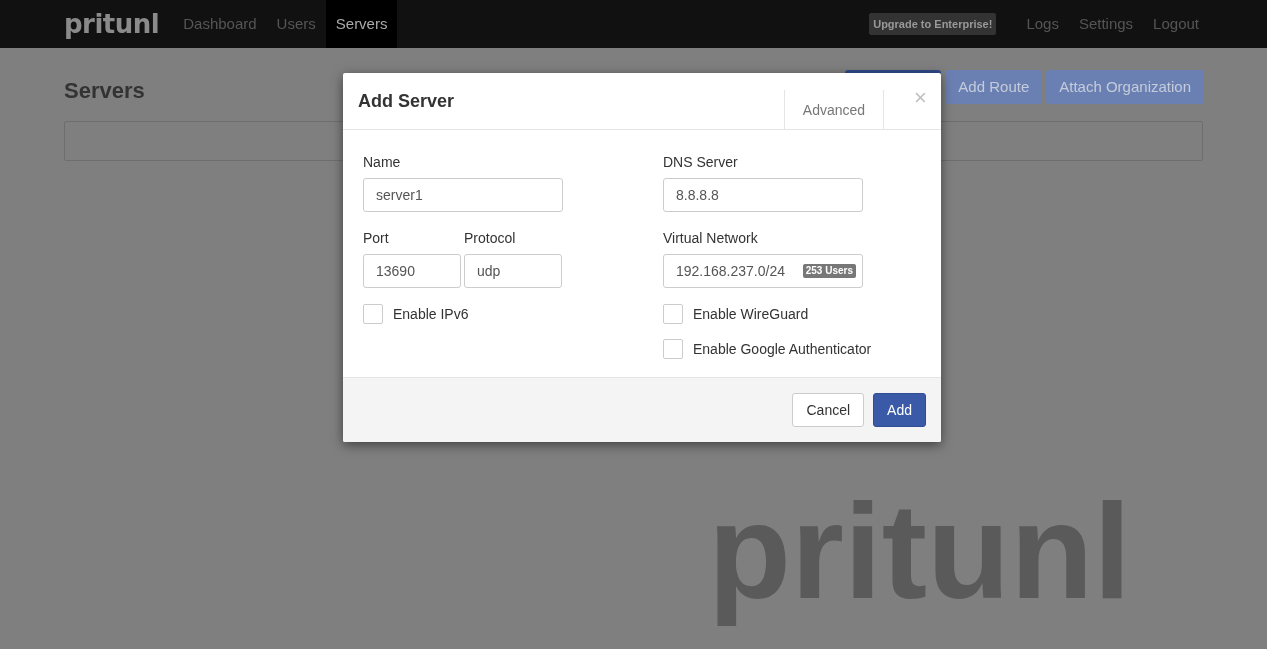 The image size is (1267, 649). What do you see at coordinates (763, 271) in the screenshot?
I see `text-field: 192.168.237.0/24 253 Users` at bounding box center [763, 271].